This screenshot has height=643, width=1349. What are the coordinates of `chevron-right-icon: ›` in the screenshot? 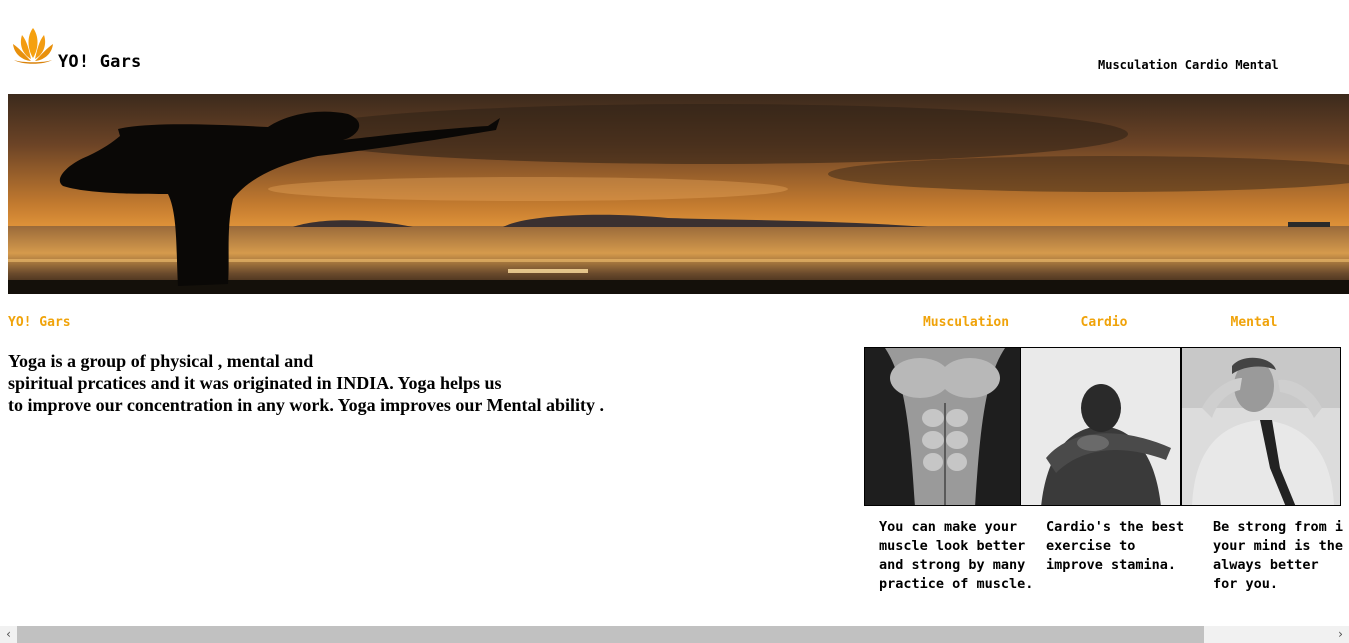 It's located at (1340, 634).